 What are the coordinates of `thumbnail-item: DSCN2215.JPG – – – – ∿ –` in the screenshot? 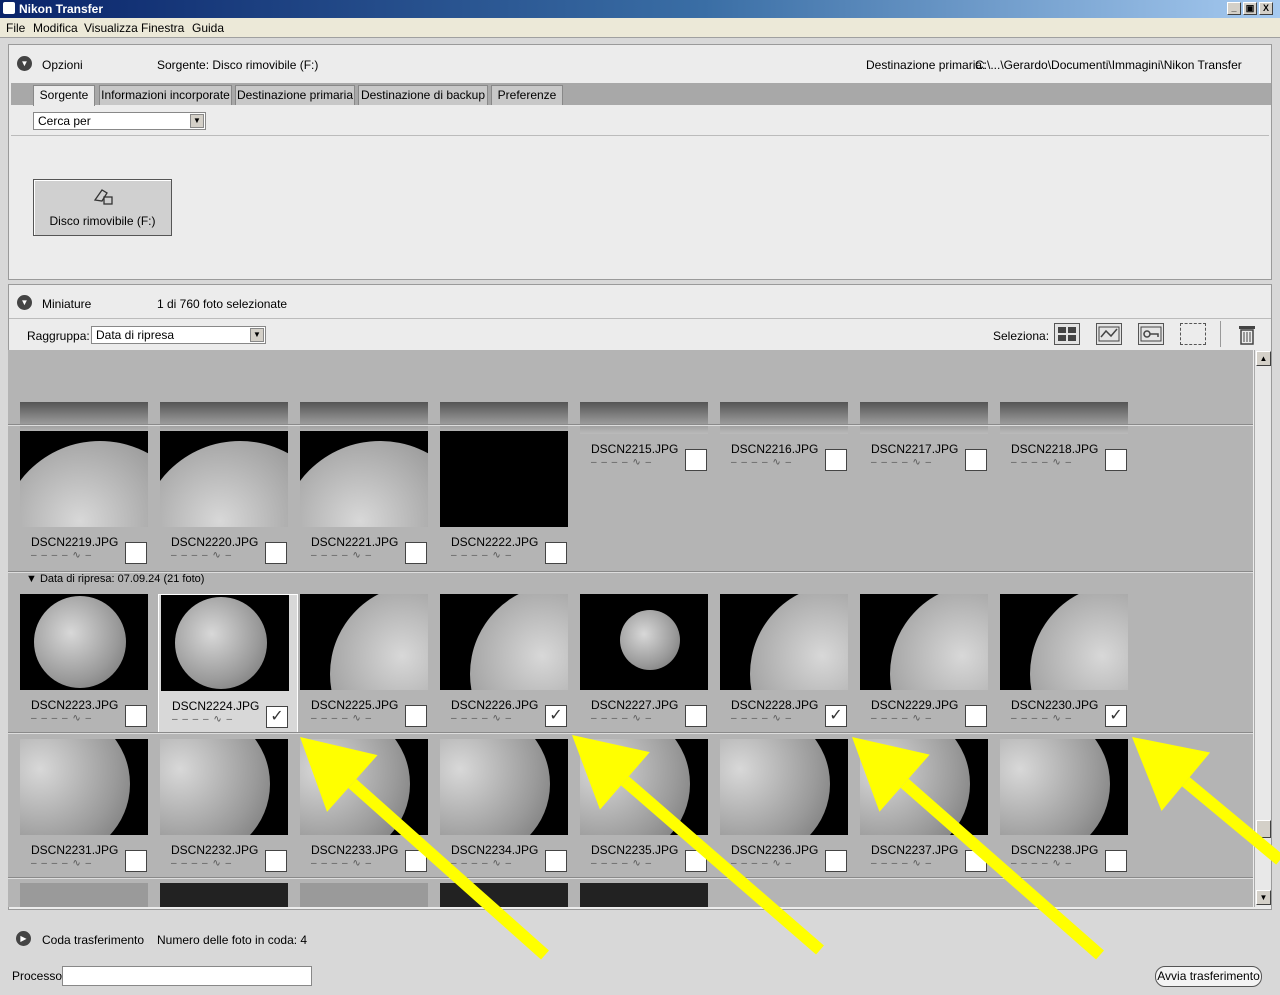 It's located at (648, 414).